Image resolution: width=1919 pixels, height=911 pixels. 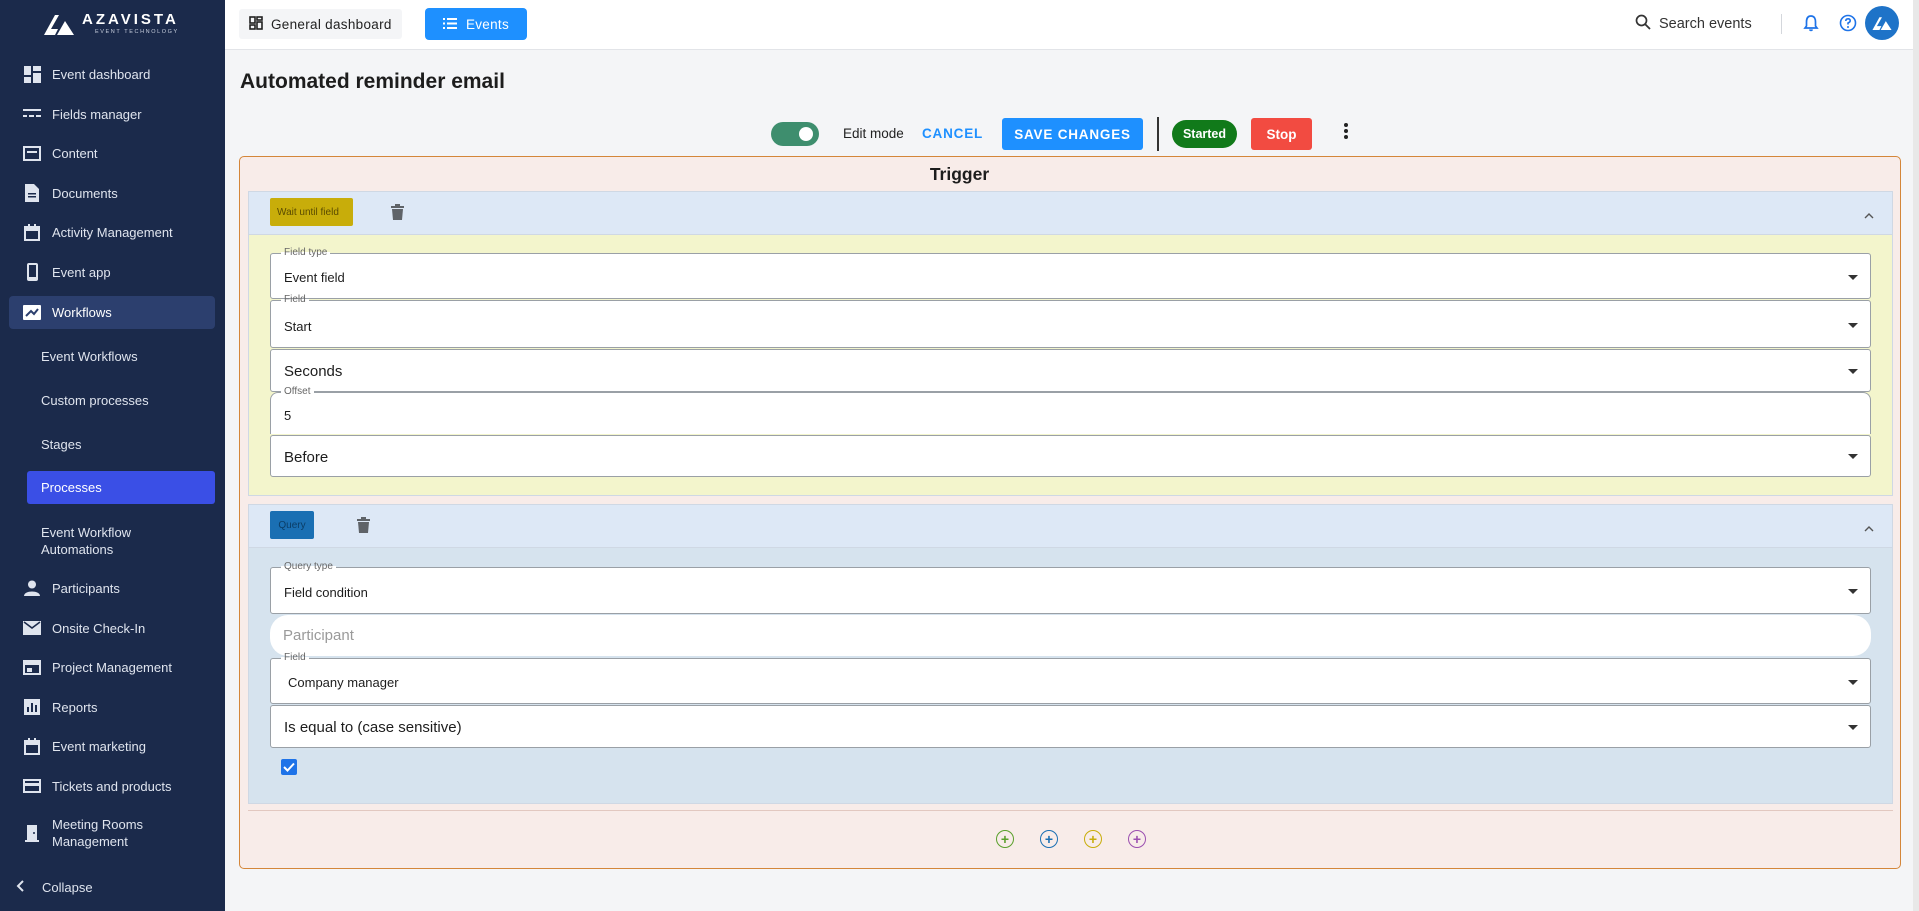 I want to click on time-unit-select: Seconds, so click(x=1070, y=370).